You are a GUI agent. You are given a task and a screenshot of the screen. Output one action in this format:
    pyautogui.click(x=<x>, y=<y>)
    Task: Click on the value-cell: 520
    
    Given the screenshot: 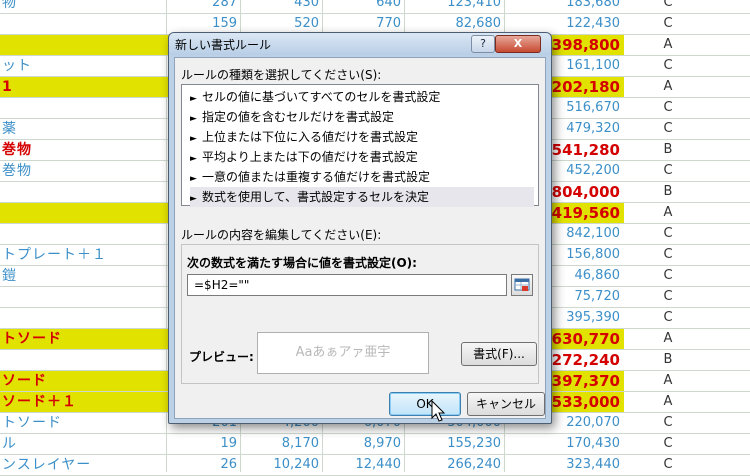 What is the action you would take?
    pyautogui.click(x=281, y=24)
    